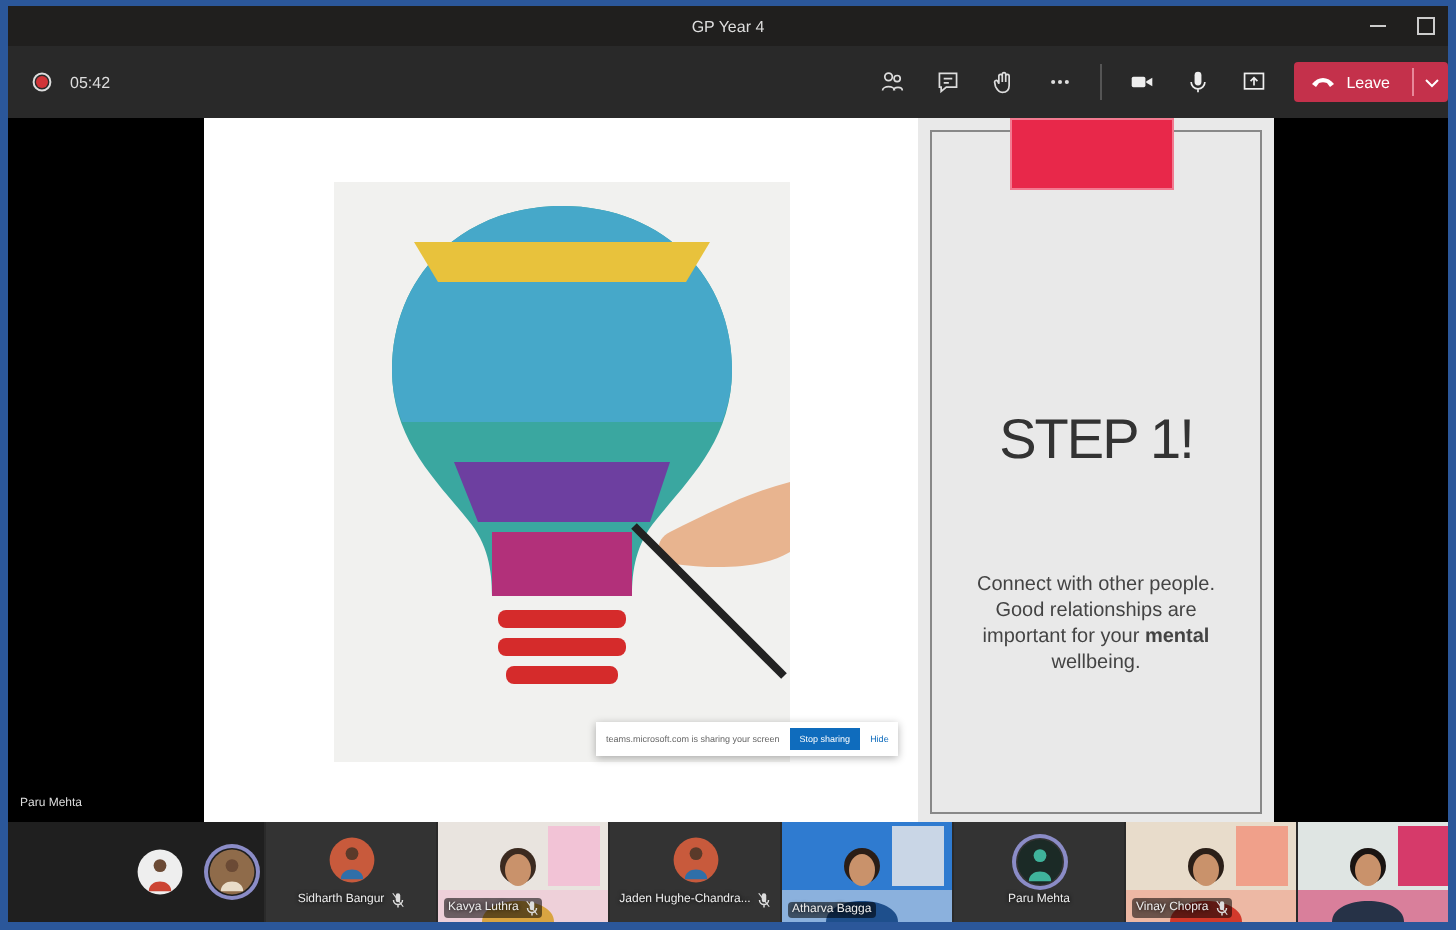 This screenshot has width=1456, height=930. What do you see at coordinates (1096, 440) in the screenshot?
I see `slide-heading: STEP 1!` at bounding box center [1096, 440].